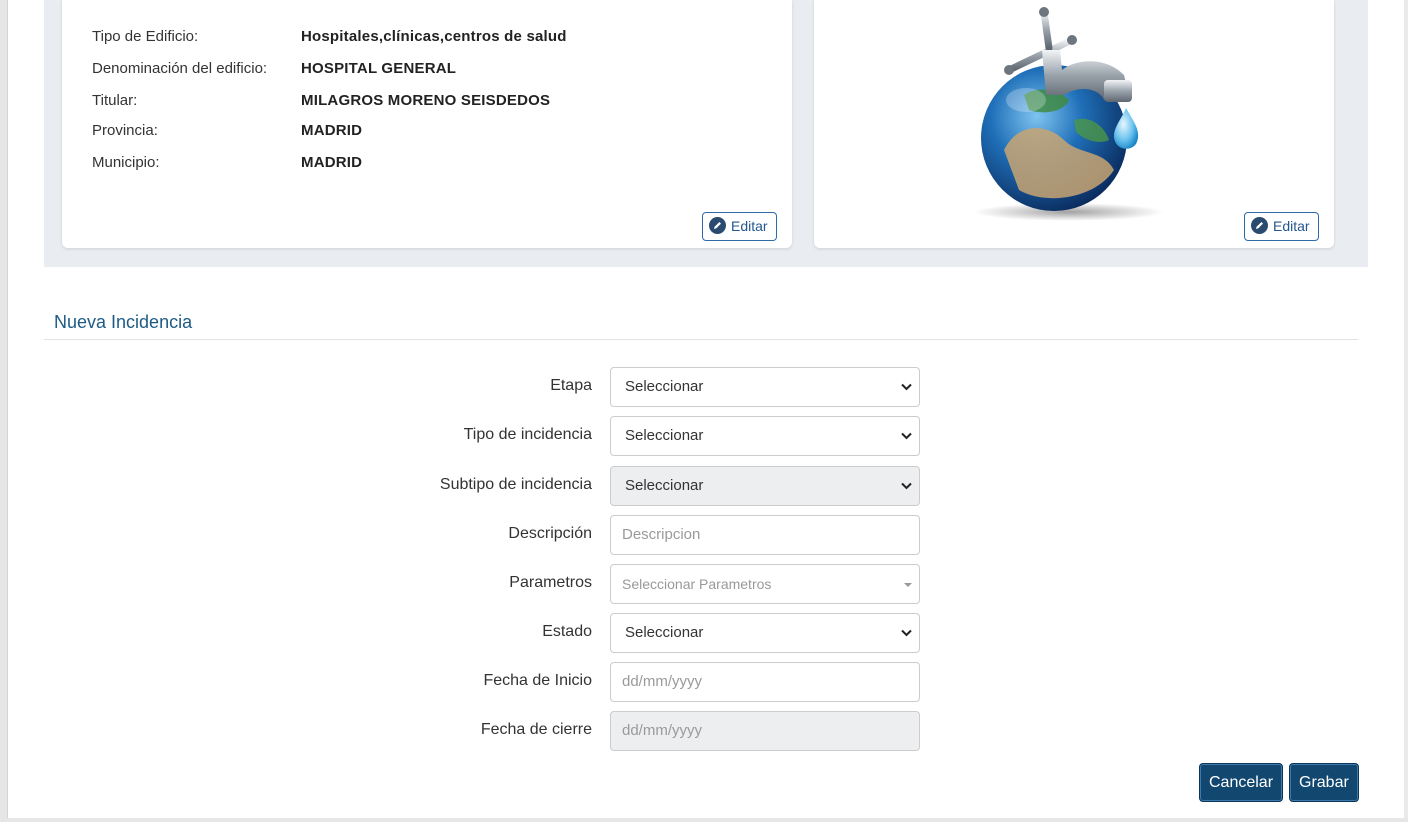 This screenshot has width=1408, height=822. Describe the element at coordinates (765, 436) in the screenshot. I see `tipo-incidencia-select: Seleccionar` at that location.